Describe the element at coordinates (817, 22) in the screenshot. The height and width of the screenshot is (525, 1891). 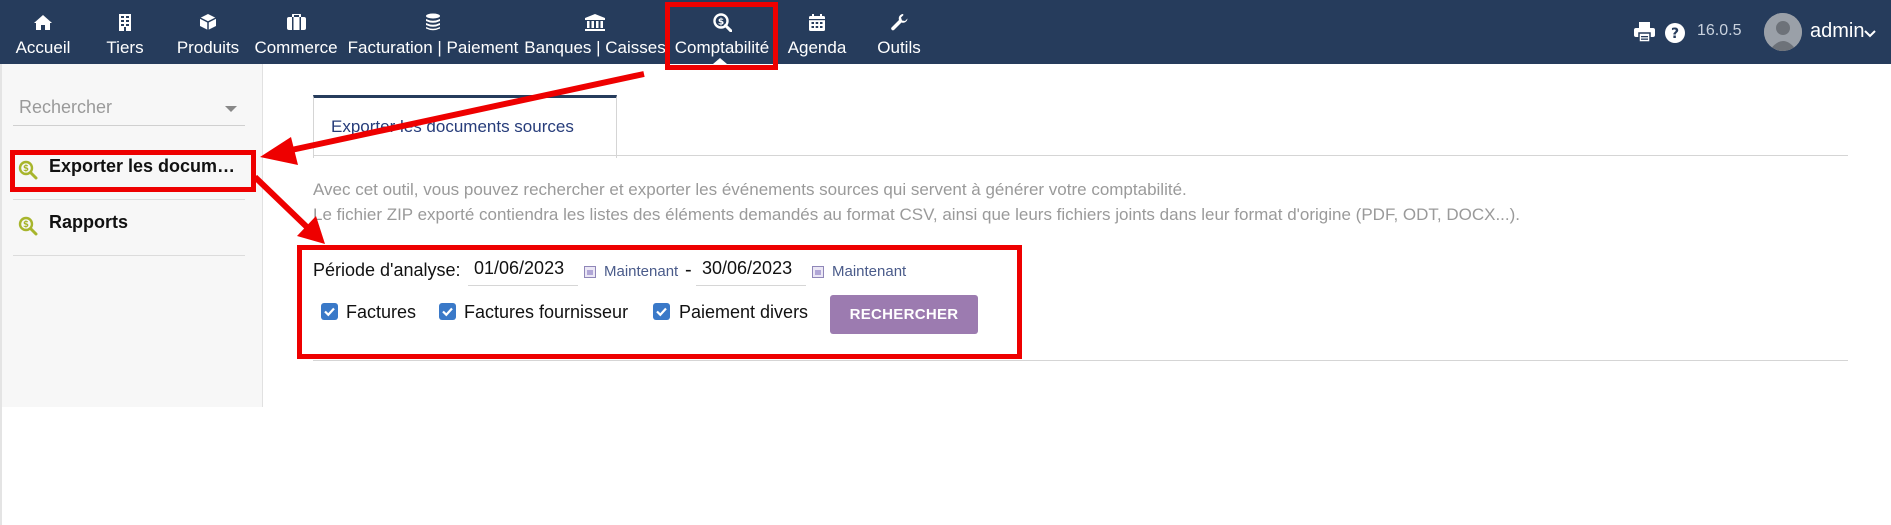
I see `calendar-icon` at that location.